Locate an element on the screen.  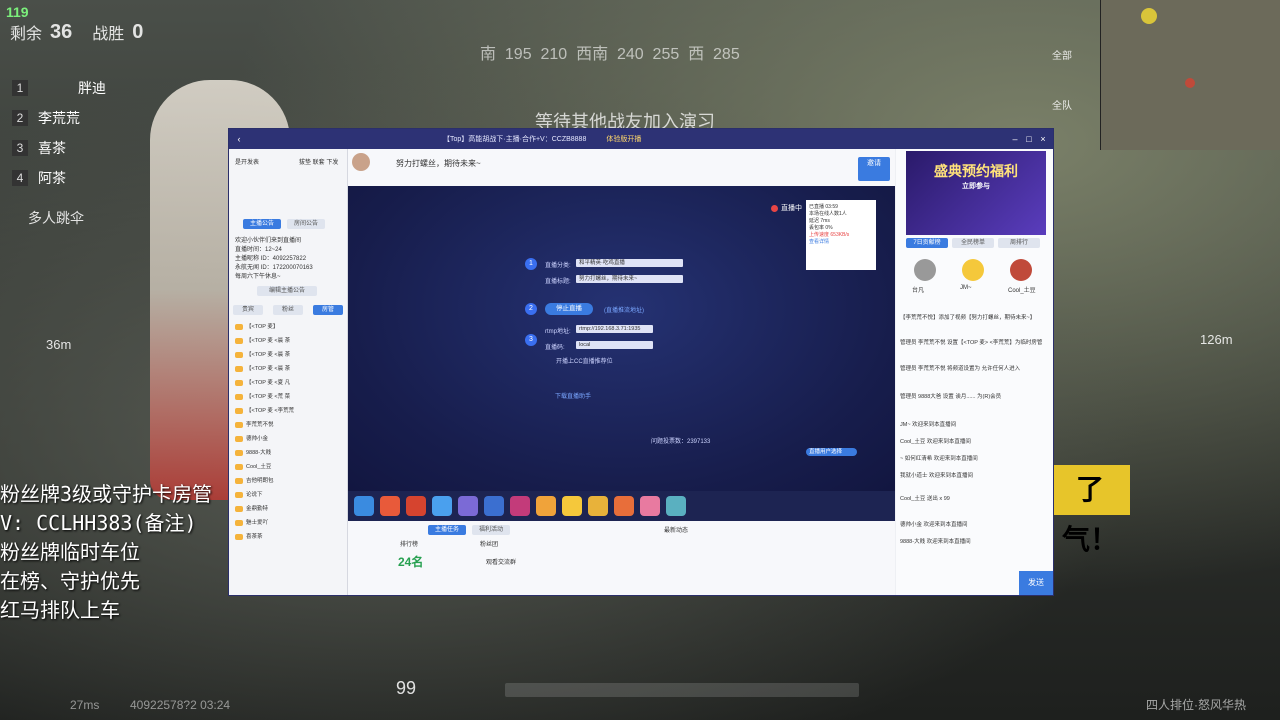
status-line: 已直播 03:59 is located at coordinates (823, 207).